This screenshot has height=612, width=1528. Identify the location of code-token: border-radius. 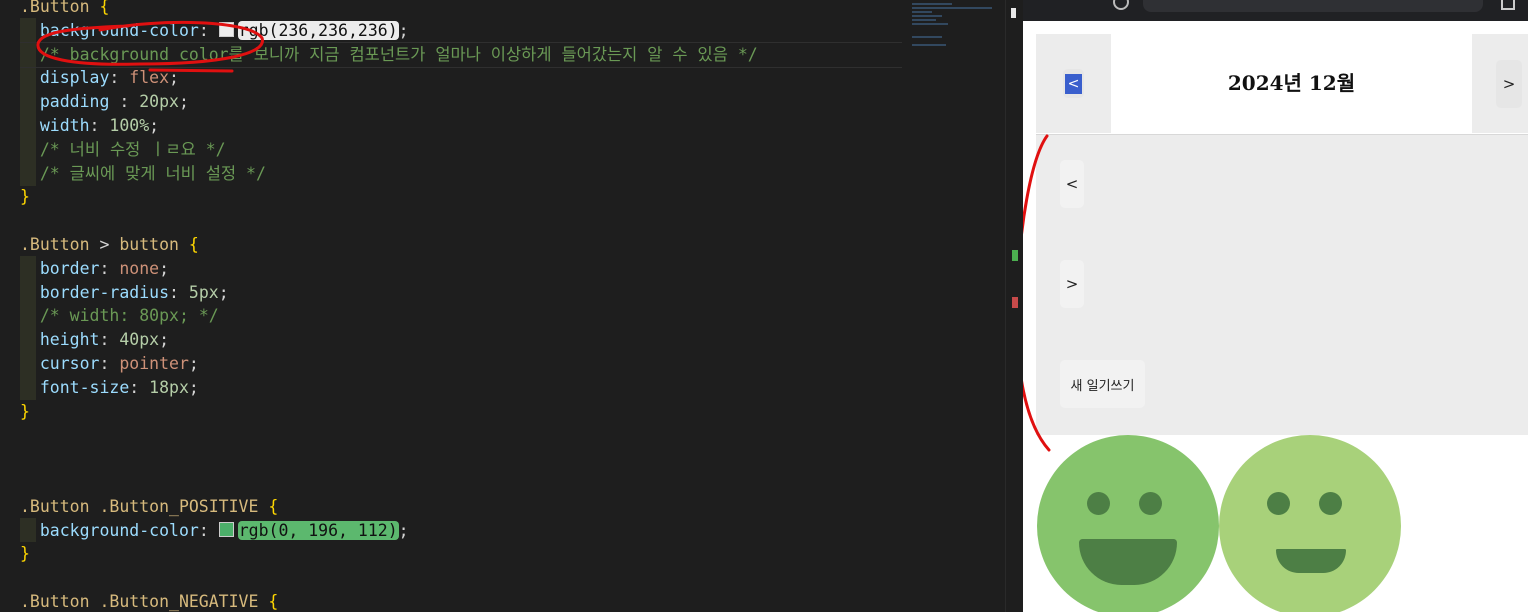
(104, 292).